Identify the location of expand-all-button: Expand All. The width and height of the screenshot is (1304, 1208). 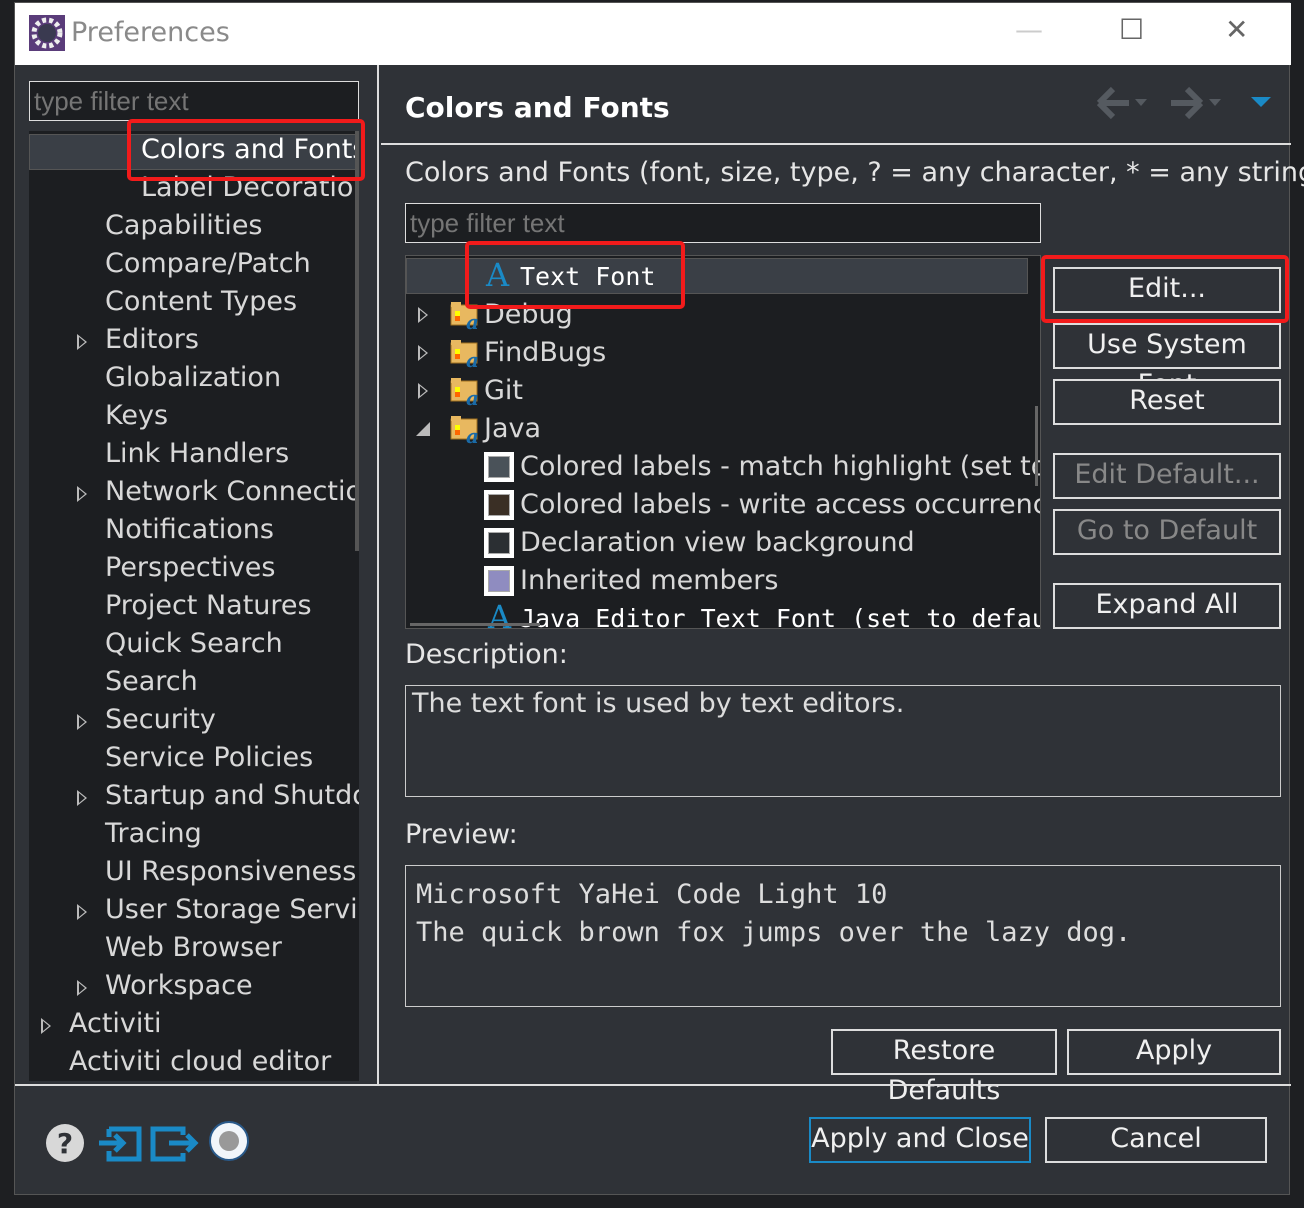
(1167, 606).